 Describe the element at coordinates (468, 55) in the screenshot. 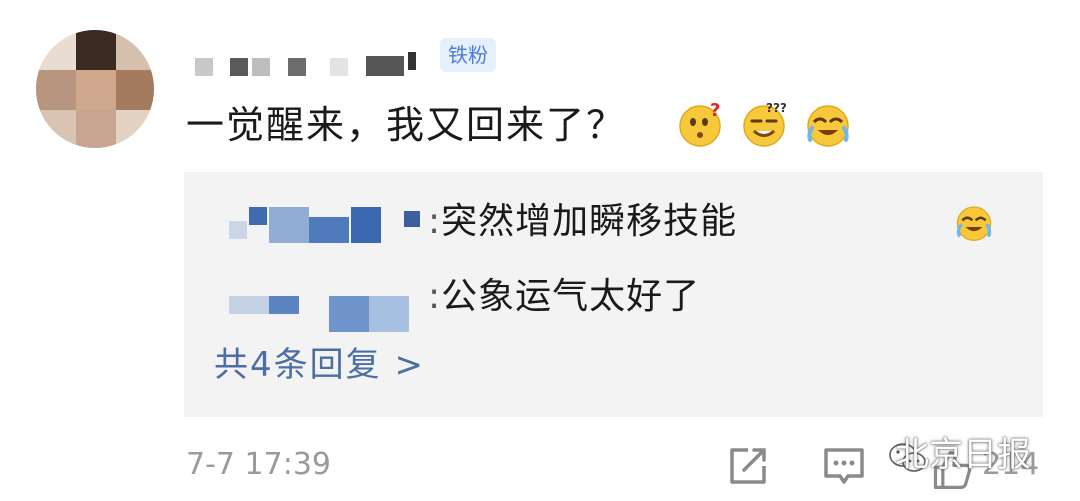

I see `fan-badge: 铁粉` at that location.